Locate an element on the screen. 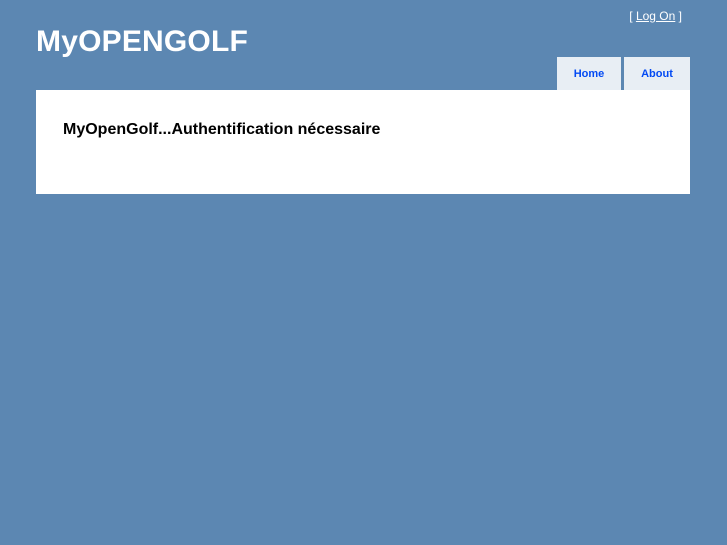 This screenshot has height=545, width=727. site-title: MyOPENGOLF is located at coordinates (142, 41).